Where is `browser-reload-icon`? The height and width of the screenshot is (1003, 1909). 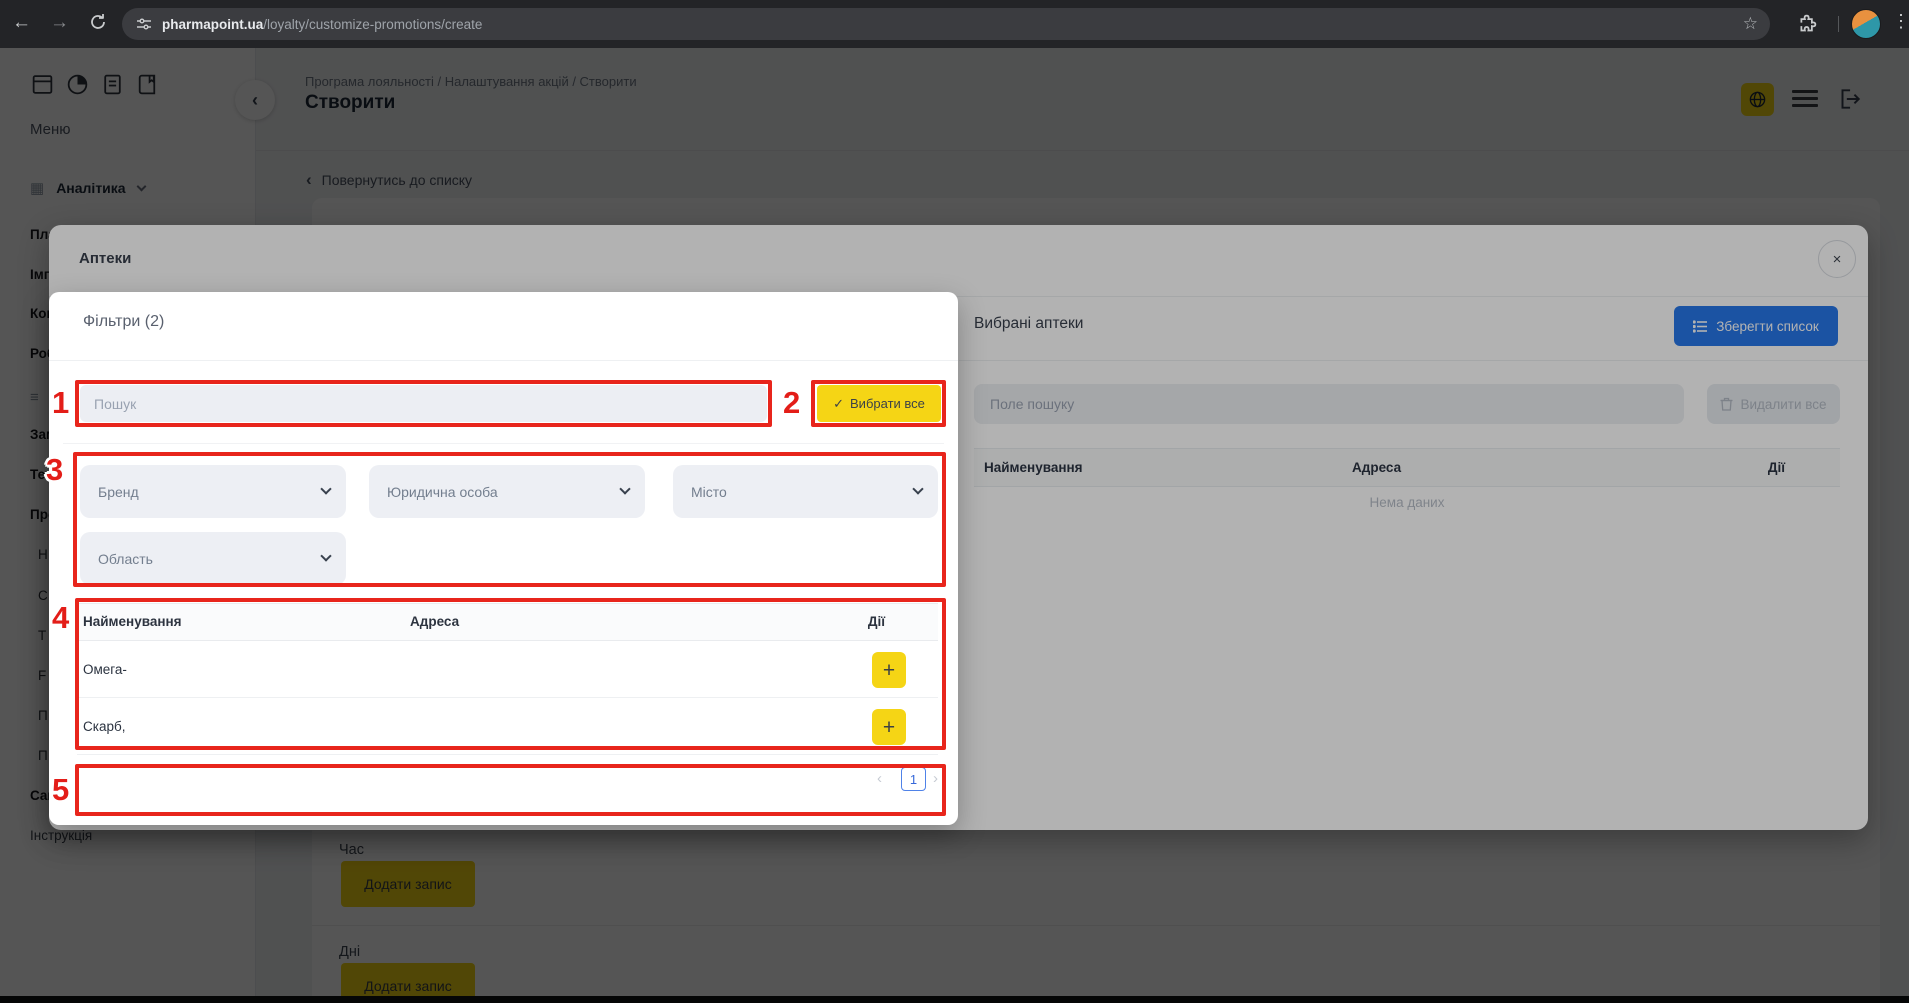
browser-reload-icon is located at coordinates (98, 22).